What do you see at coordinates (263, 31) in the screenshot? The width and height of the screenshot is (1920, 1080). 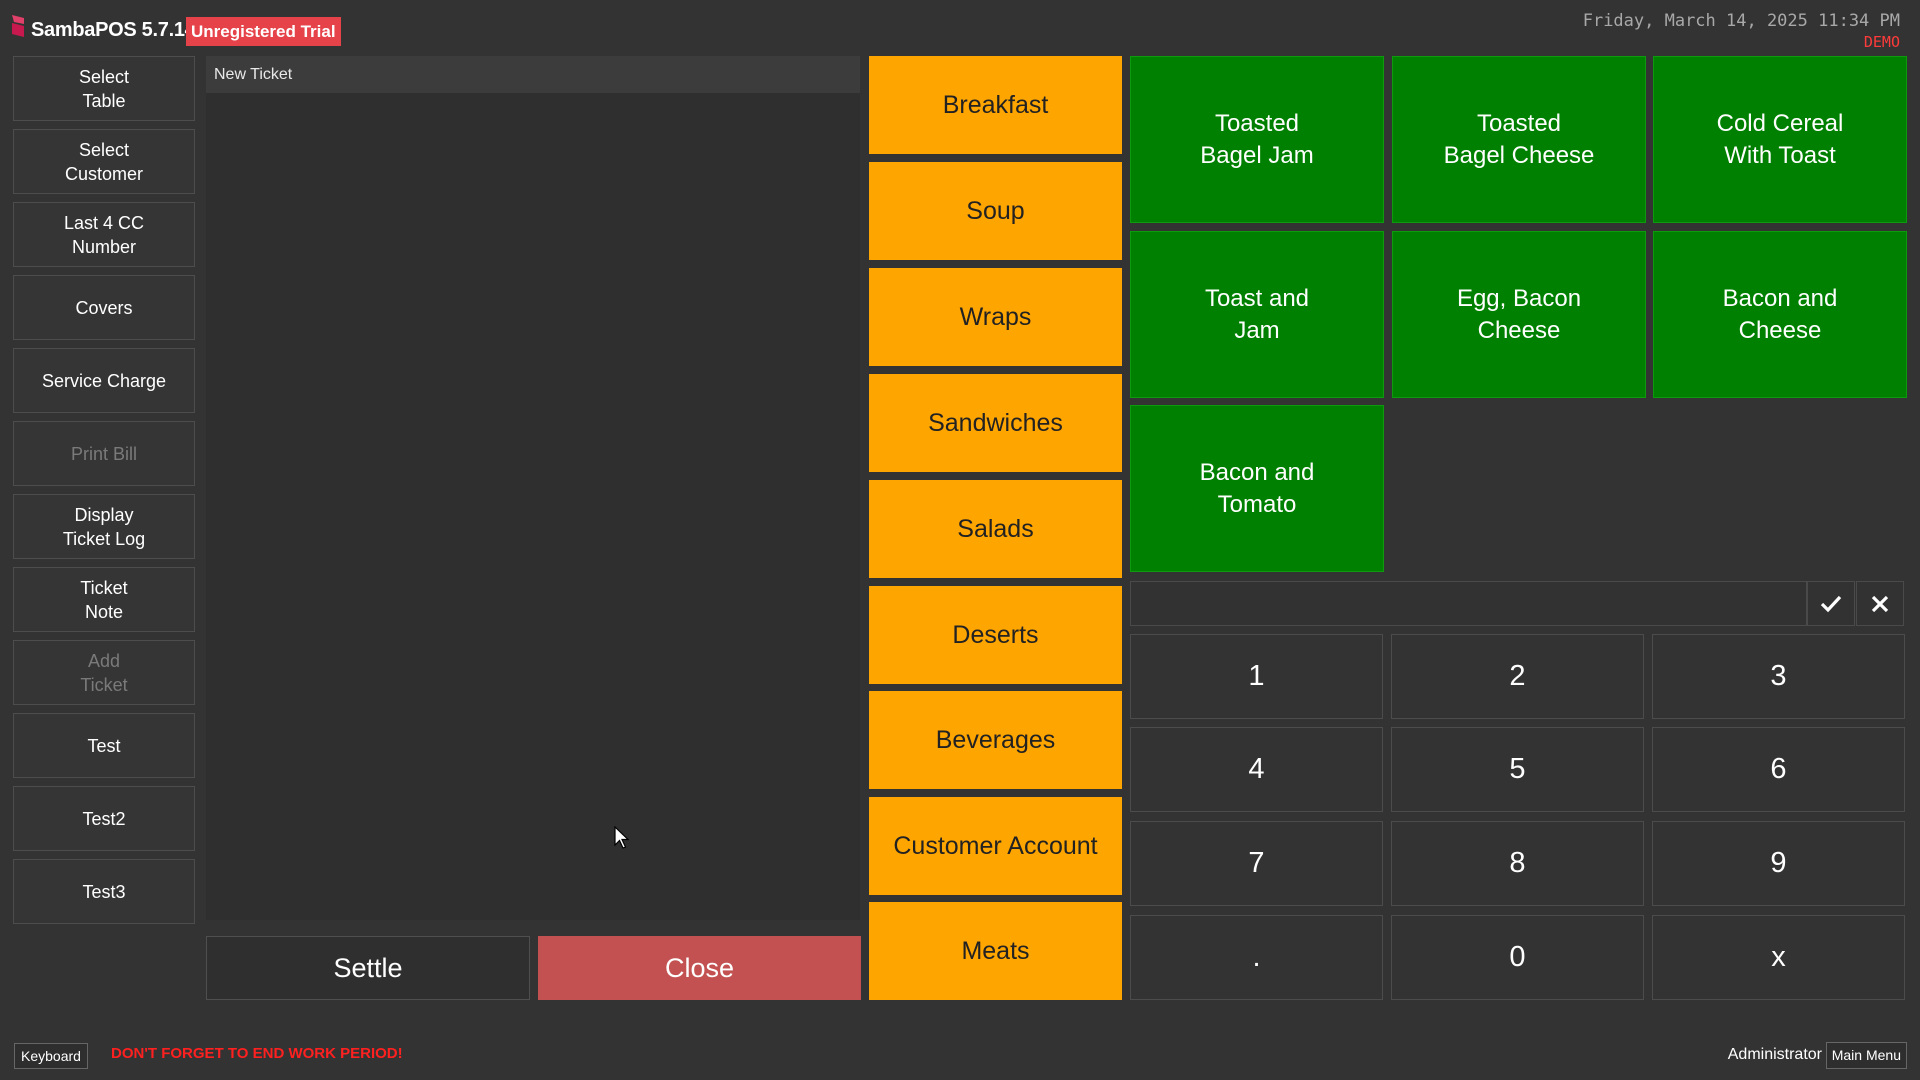 I see `trial-badge: Unregistered Trial` at bounding box center [263, 31].